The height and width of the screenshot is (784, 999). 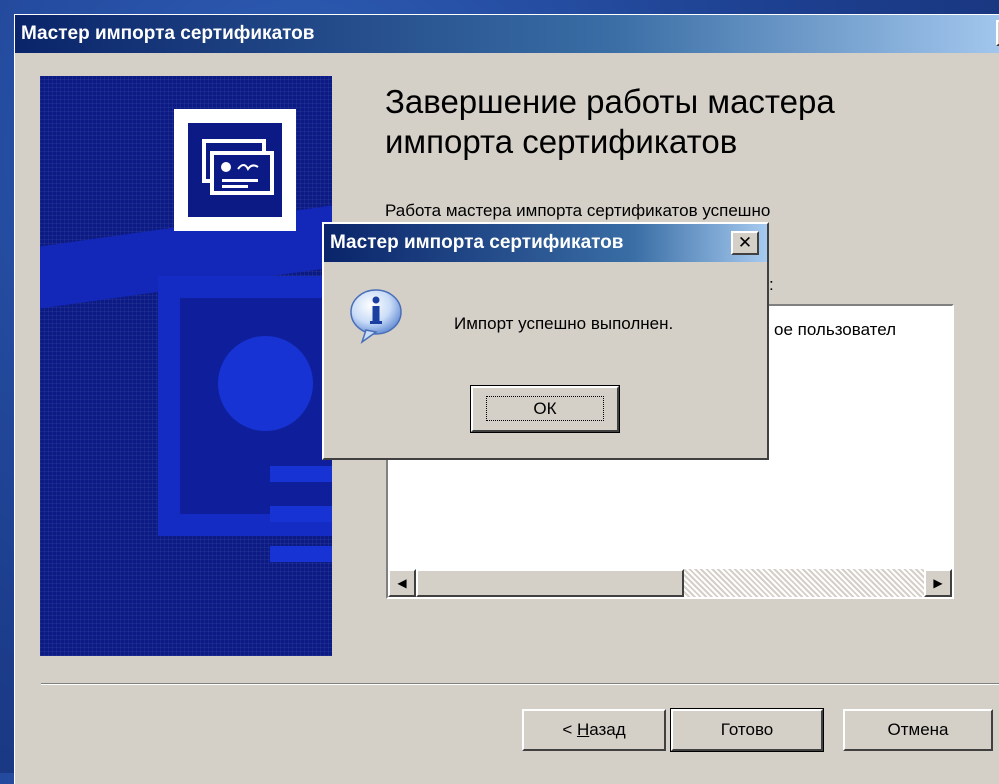 What do you see at coordinates (376, 316) in the screenshot?
I see `info-icon` at bounding box center [376, 316].